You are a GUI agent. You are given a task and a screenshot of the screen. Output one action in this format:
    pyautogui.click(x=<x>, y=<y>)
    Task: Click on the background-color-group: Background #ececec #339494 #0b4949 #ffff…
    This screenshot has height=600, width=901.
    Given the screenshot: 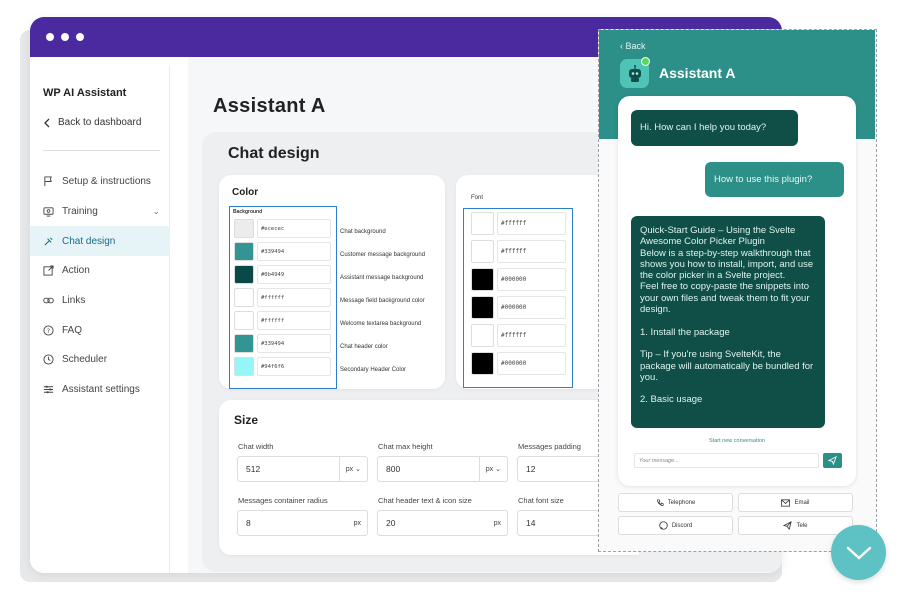 What is the action you would take?
    pyautogui.click(x=283, y=297)
    